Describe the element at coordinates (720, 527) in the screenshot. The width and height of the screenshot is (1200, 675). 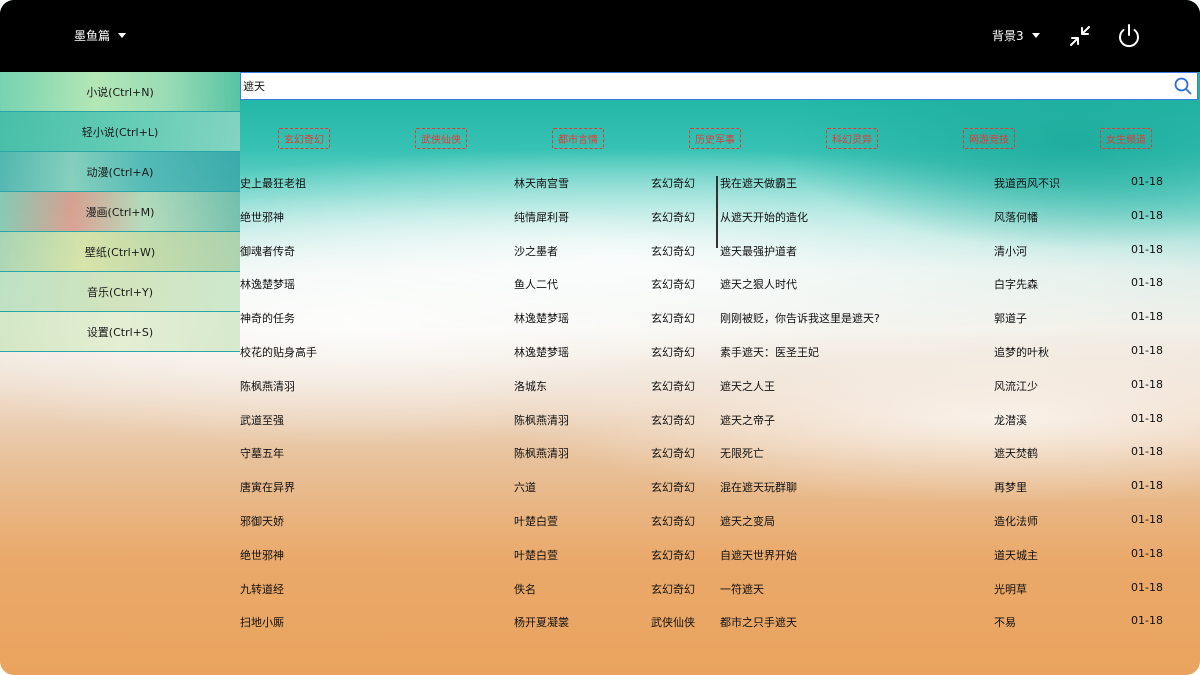
I see `table-row: 邪御天娇 叶楚白萱 玄幻奇幻 遮天之变局 造化法师 01-18` at that location.